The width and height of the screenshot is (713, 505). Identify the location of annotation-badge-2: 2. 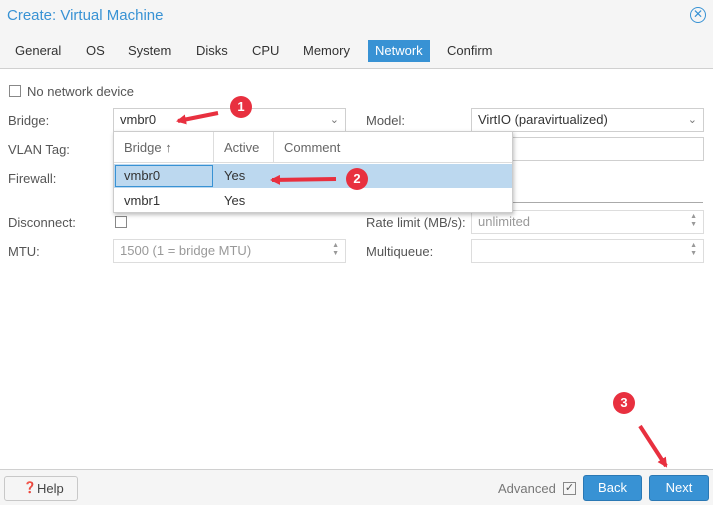
(357, 179).